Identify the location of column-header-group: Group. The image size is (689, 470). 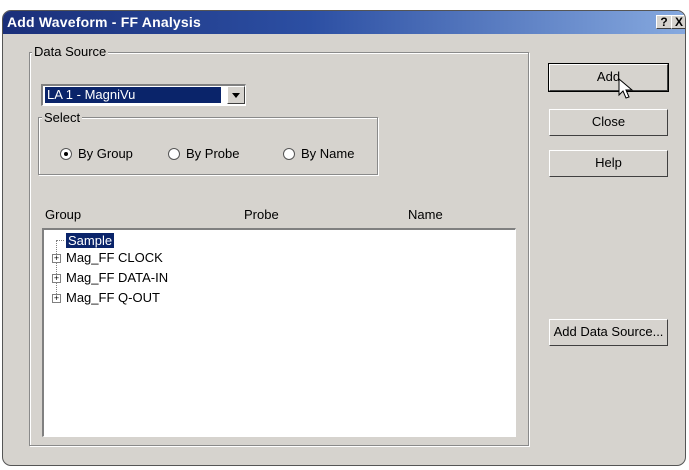
(63, 214).